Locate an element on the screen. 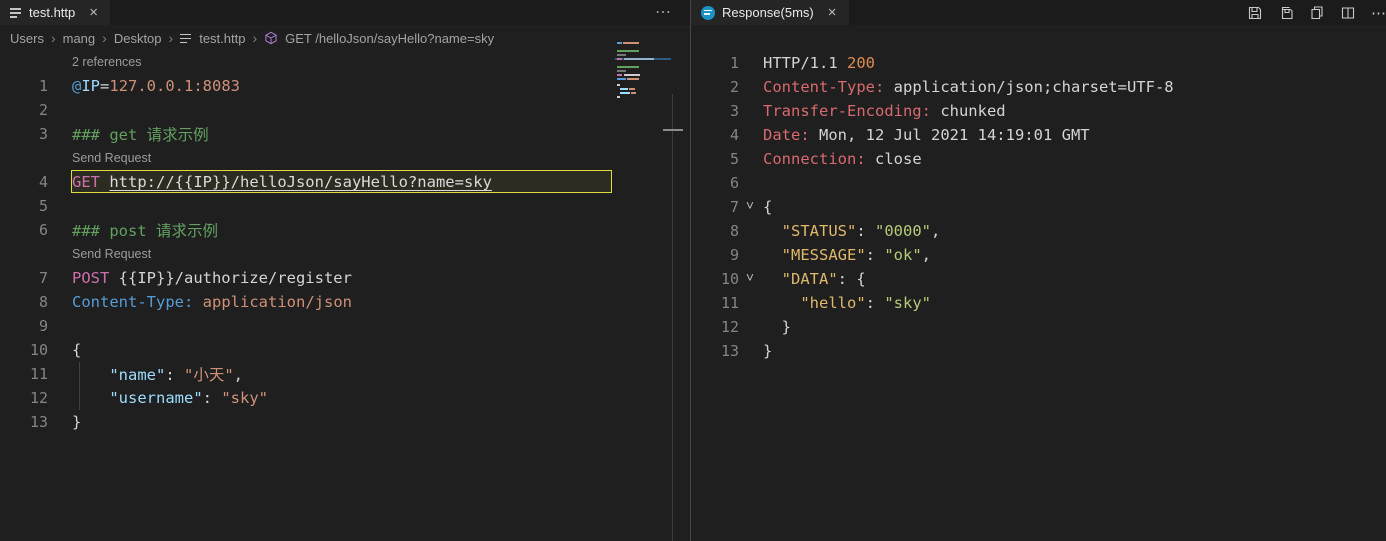 Image resolution: width=1386 pixels, height=541 pixels. code-line: 11 "hello": "sky" is located at coordinates (1038, 303).